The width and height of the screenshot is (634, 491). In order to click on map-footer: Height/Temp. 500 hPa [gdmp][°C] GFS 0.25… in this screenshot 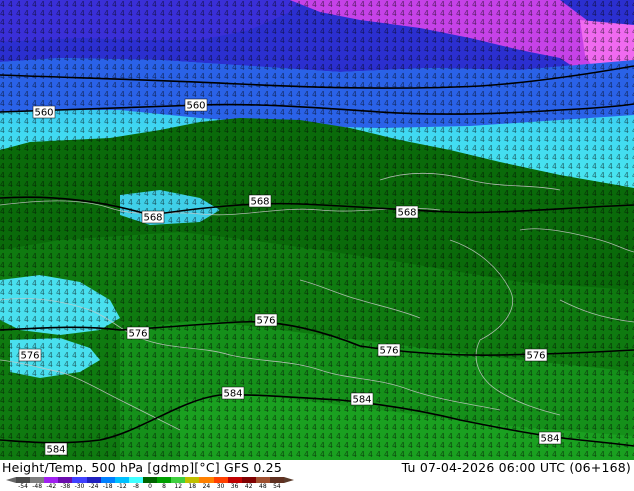, I will do `click(317, 475)`.